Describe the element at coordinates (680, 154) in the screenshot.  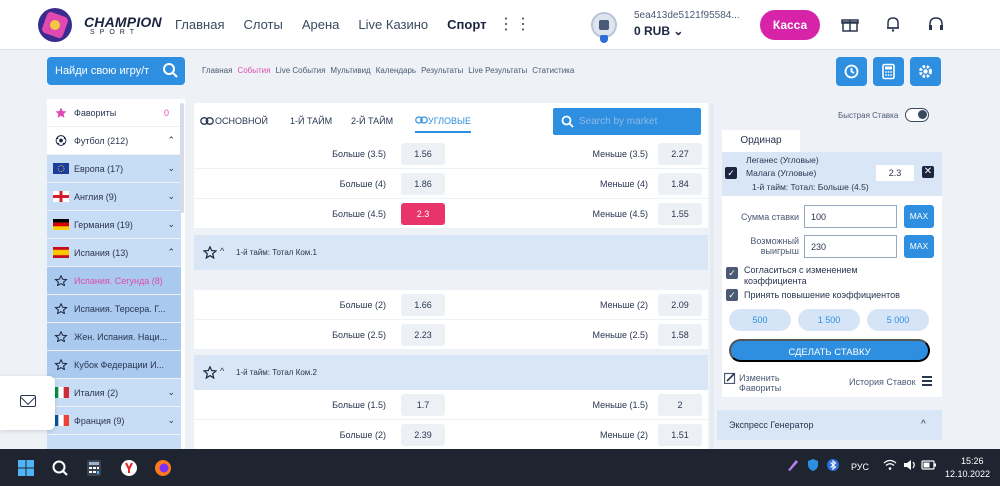
I see `odd-button: 2.27` at that location.